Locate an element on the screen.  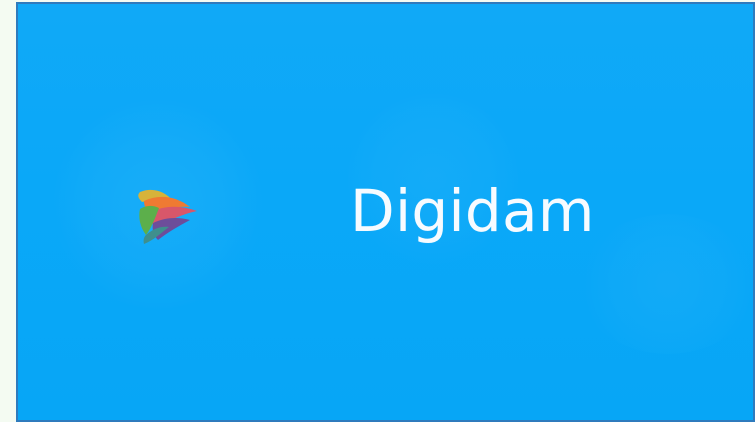
bird-logo-icon is located at coordinates (167, 216).